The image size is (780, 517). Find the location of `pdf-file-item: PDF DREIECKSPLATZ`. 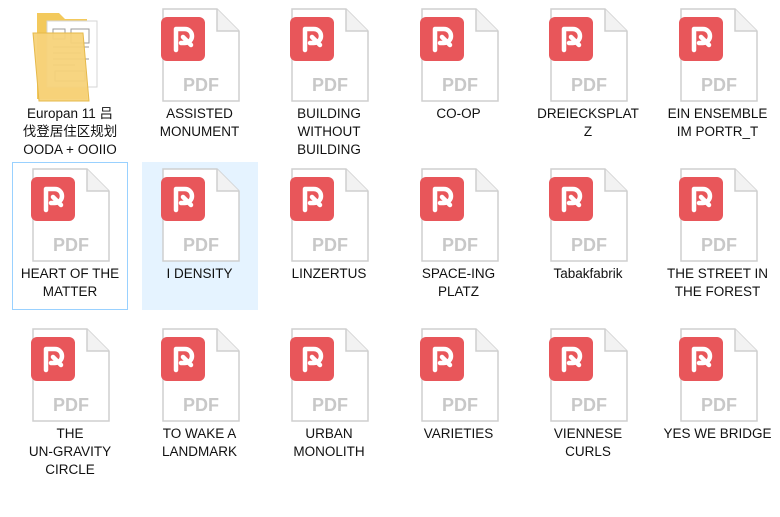

pdf-file-item: PDF DREIECKSPLATZ is located at coordinates (588, 76).